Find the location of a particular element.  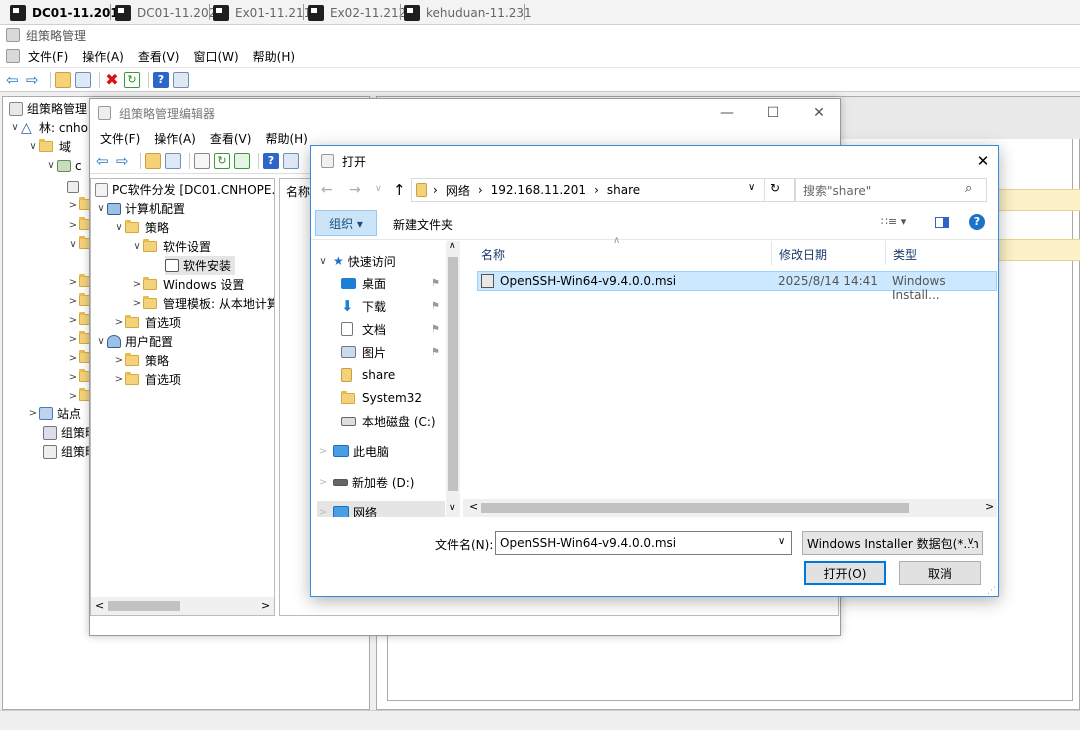

list-icon is located at coordinates (202, 161).